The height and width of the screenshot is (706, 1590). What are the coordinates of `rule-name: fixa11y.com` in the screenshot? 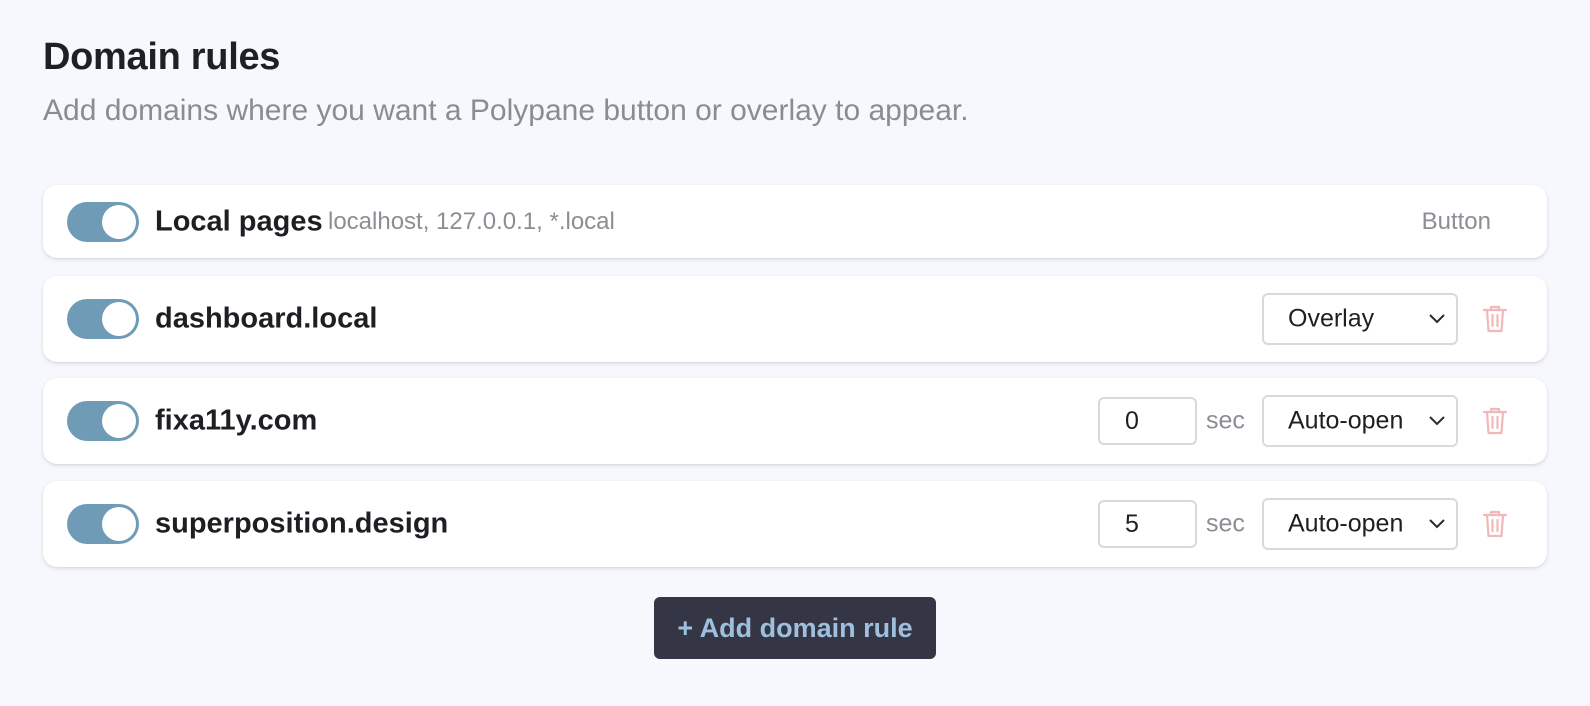 It's located at (236, 420).